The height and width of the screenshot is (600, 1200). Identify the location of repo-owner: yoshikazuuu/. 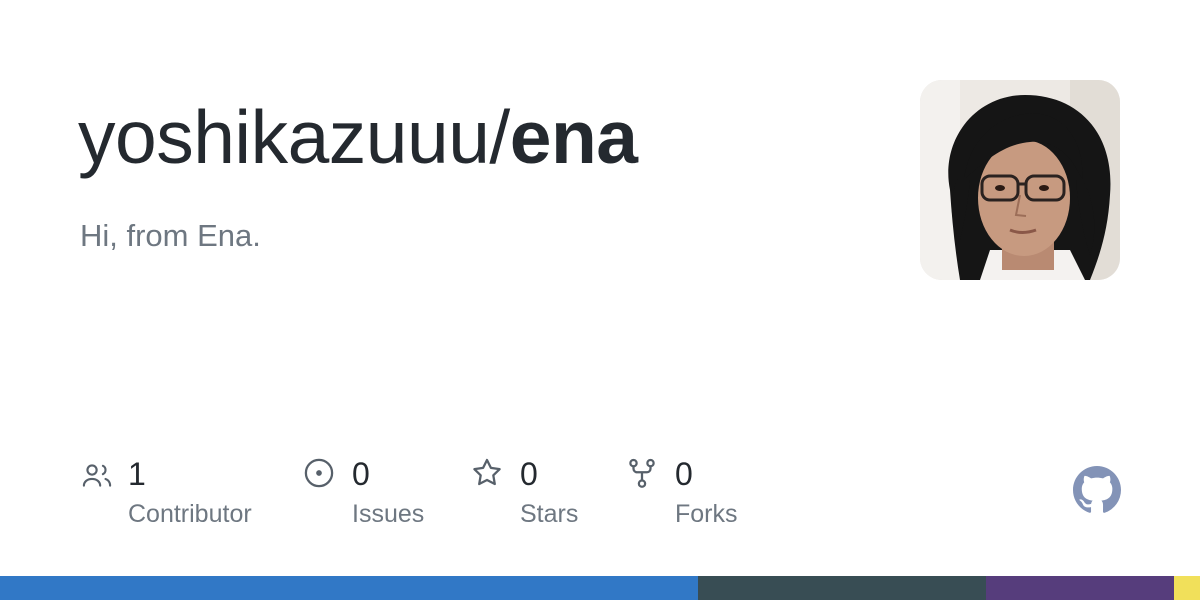
(294, 137).